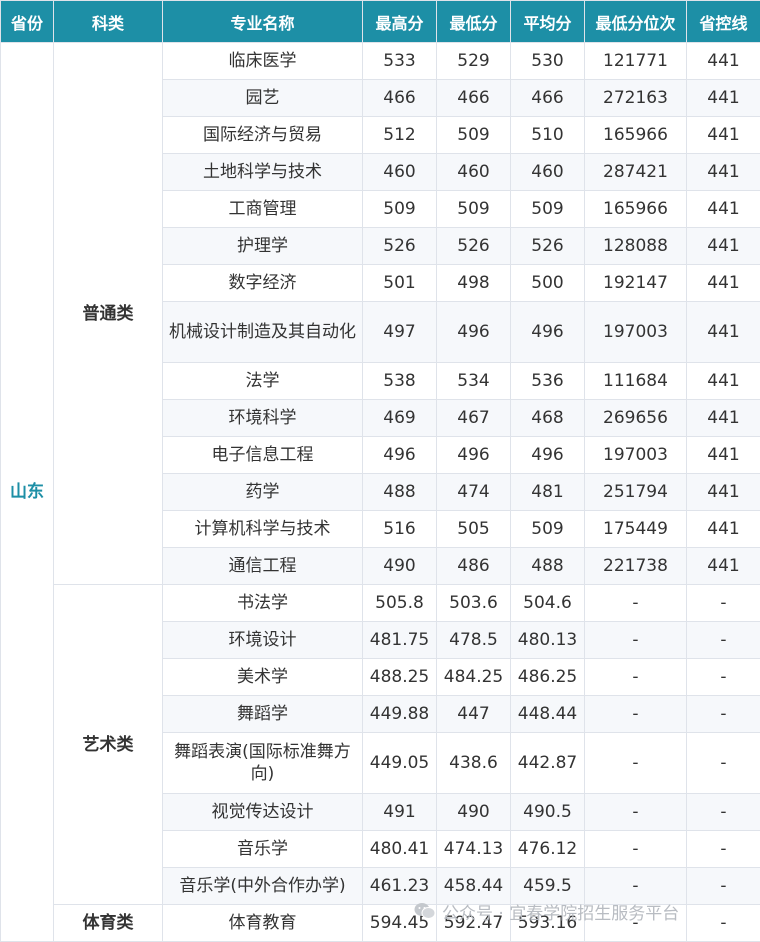 The height and width of the screenshot is (942, 760). What do you see at coordinates (263, 677) in the screenshot?
I see `major-cell: 美术学` at bounding box center [263, 677].